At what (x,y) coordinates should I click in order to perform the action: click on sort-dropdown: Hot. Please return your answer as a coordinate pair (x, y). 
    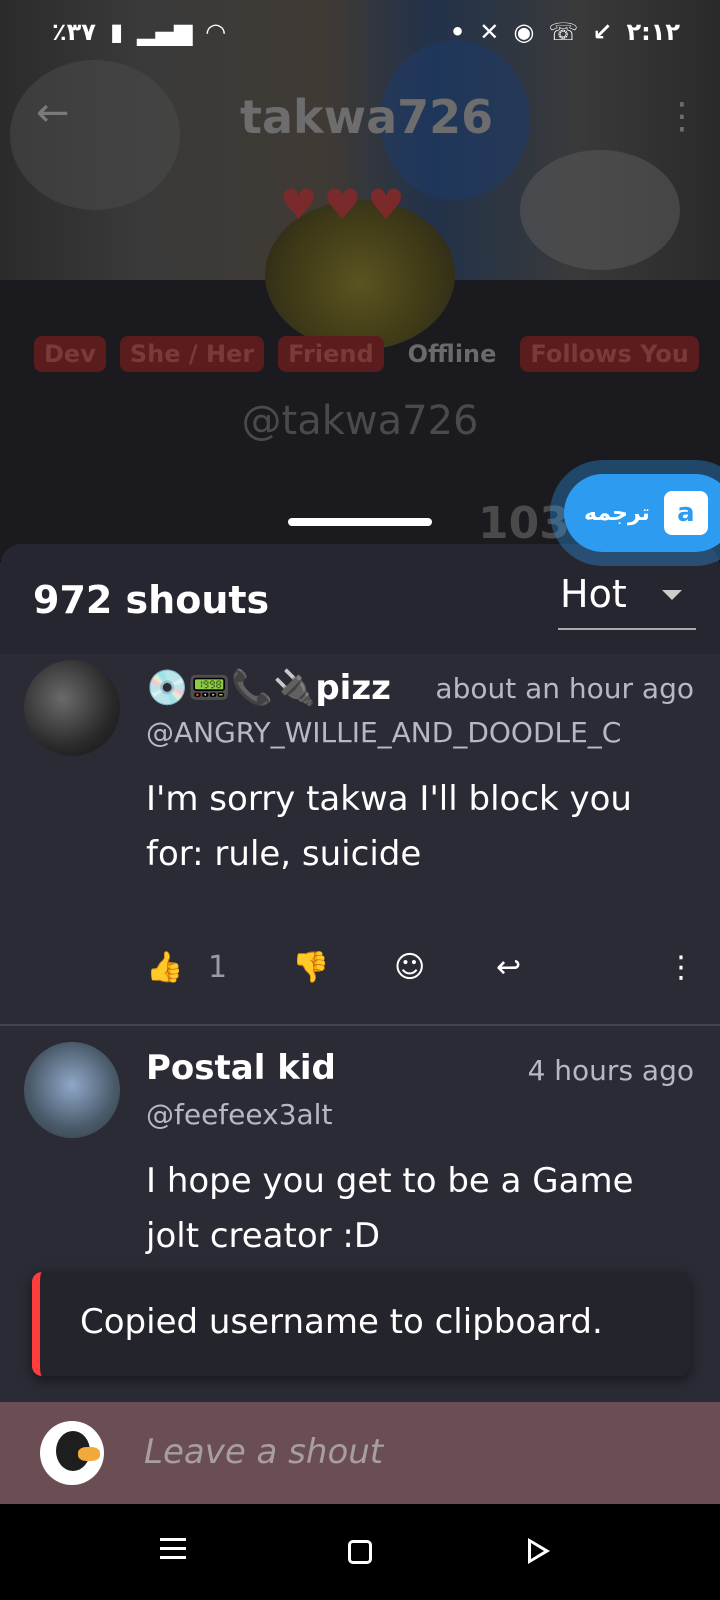
    Looking at the image, I should click on (627, 598).